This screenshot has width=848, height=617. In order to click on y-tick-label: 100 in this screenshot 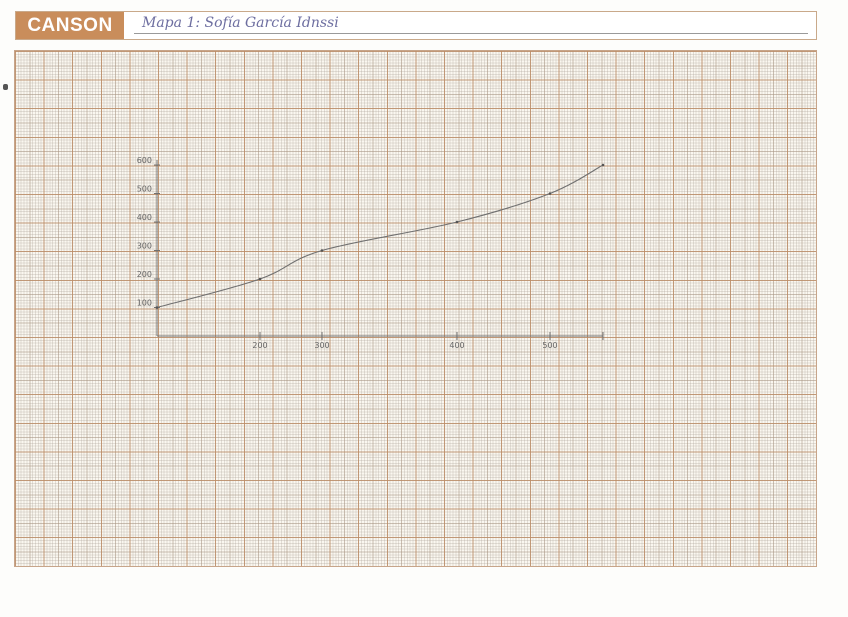, I will do `click(144, 303)`.